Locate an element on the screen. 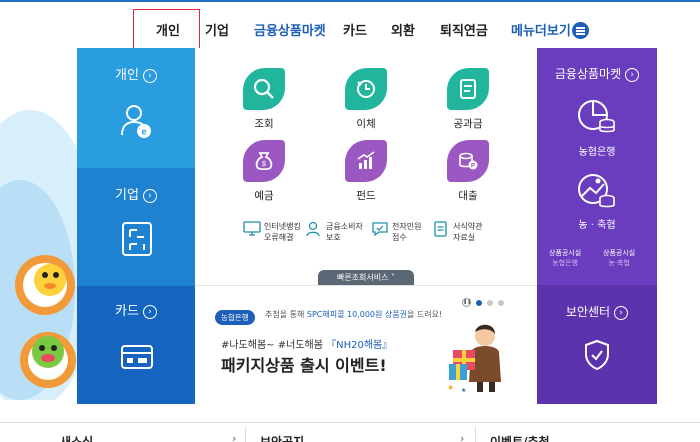 Image resolution: width=700 pixels, height=442 pixels. pause-icon: ❚❚ is located at coordinates (466, 302).